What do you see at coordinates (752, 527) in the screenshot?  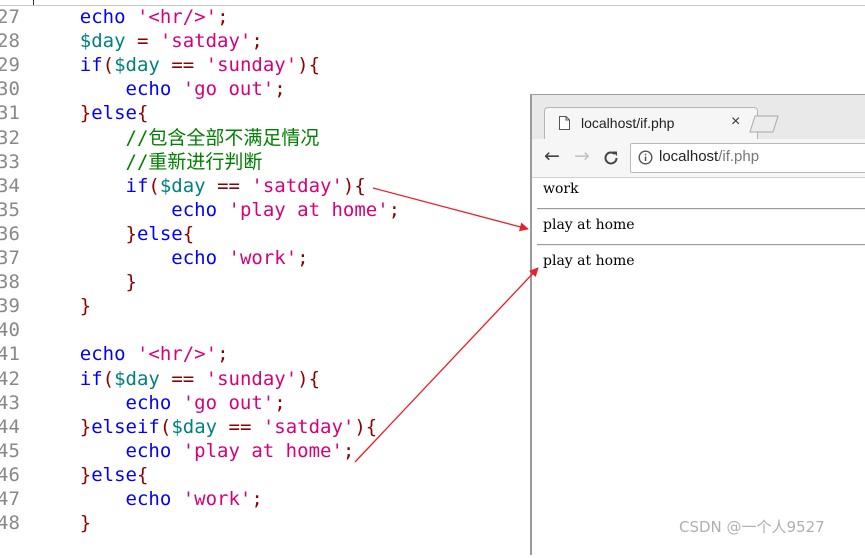 I see `watermark: CSDN @一个人9527` at bounding box center [752, 527].